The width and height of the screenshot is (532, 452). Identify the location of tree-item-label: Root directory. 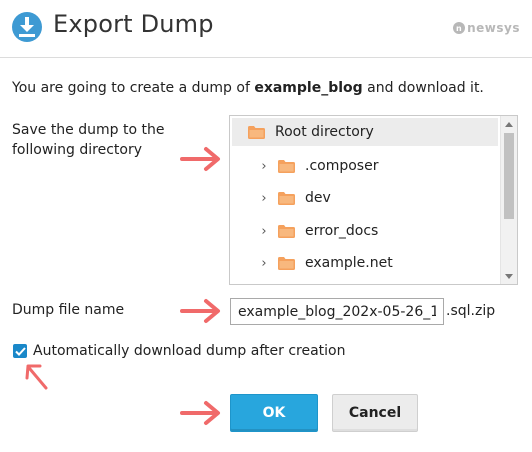
(324, 132).